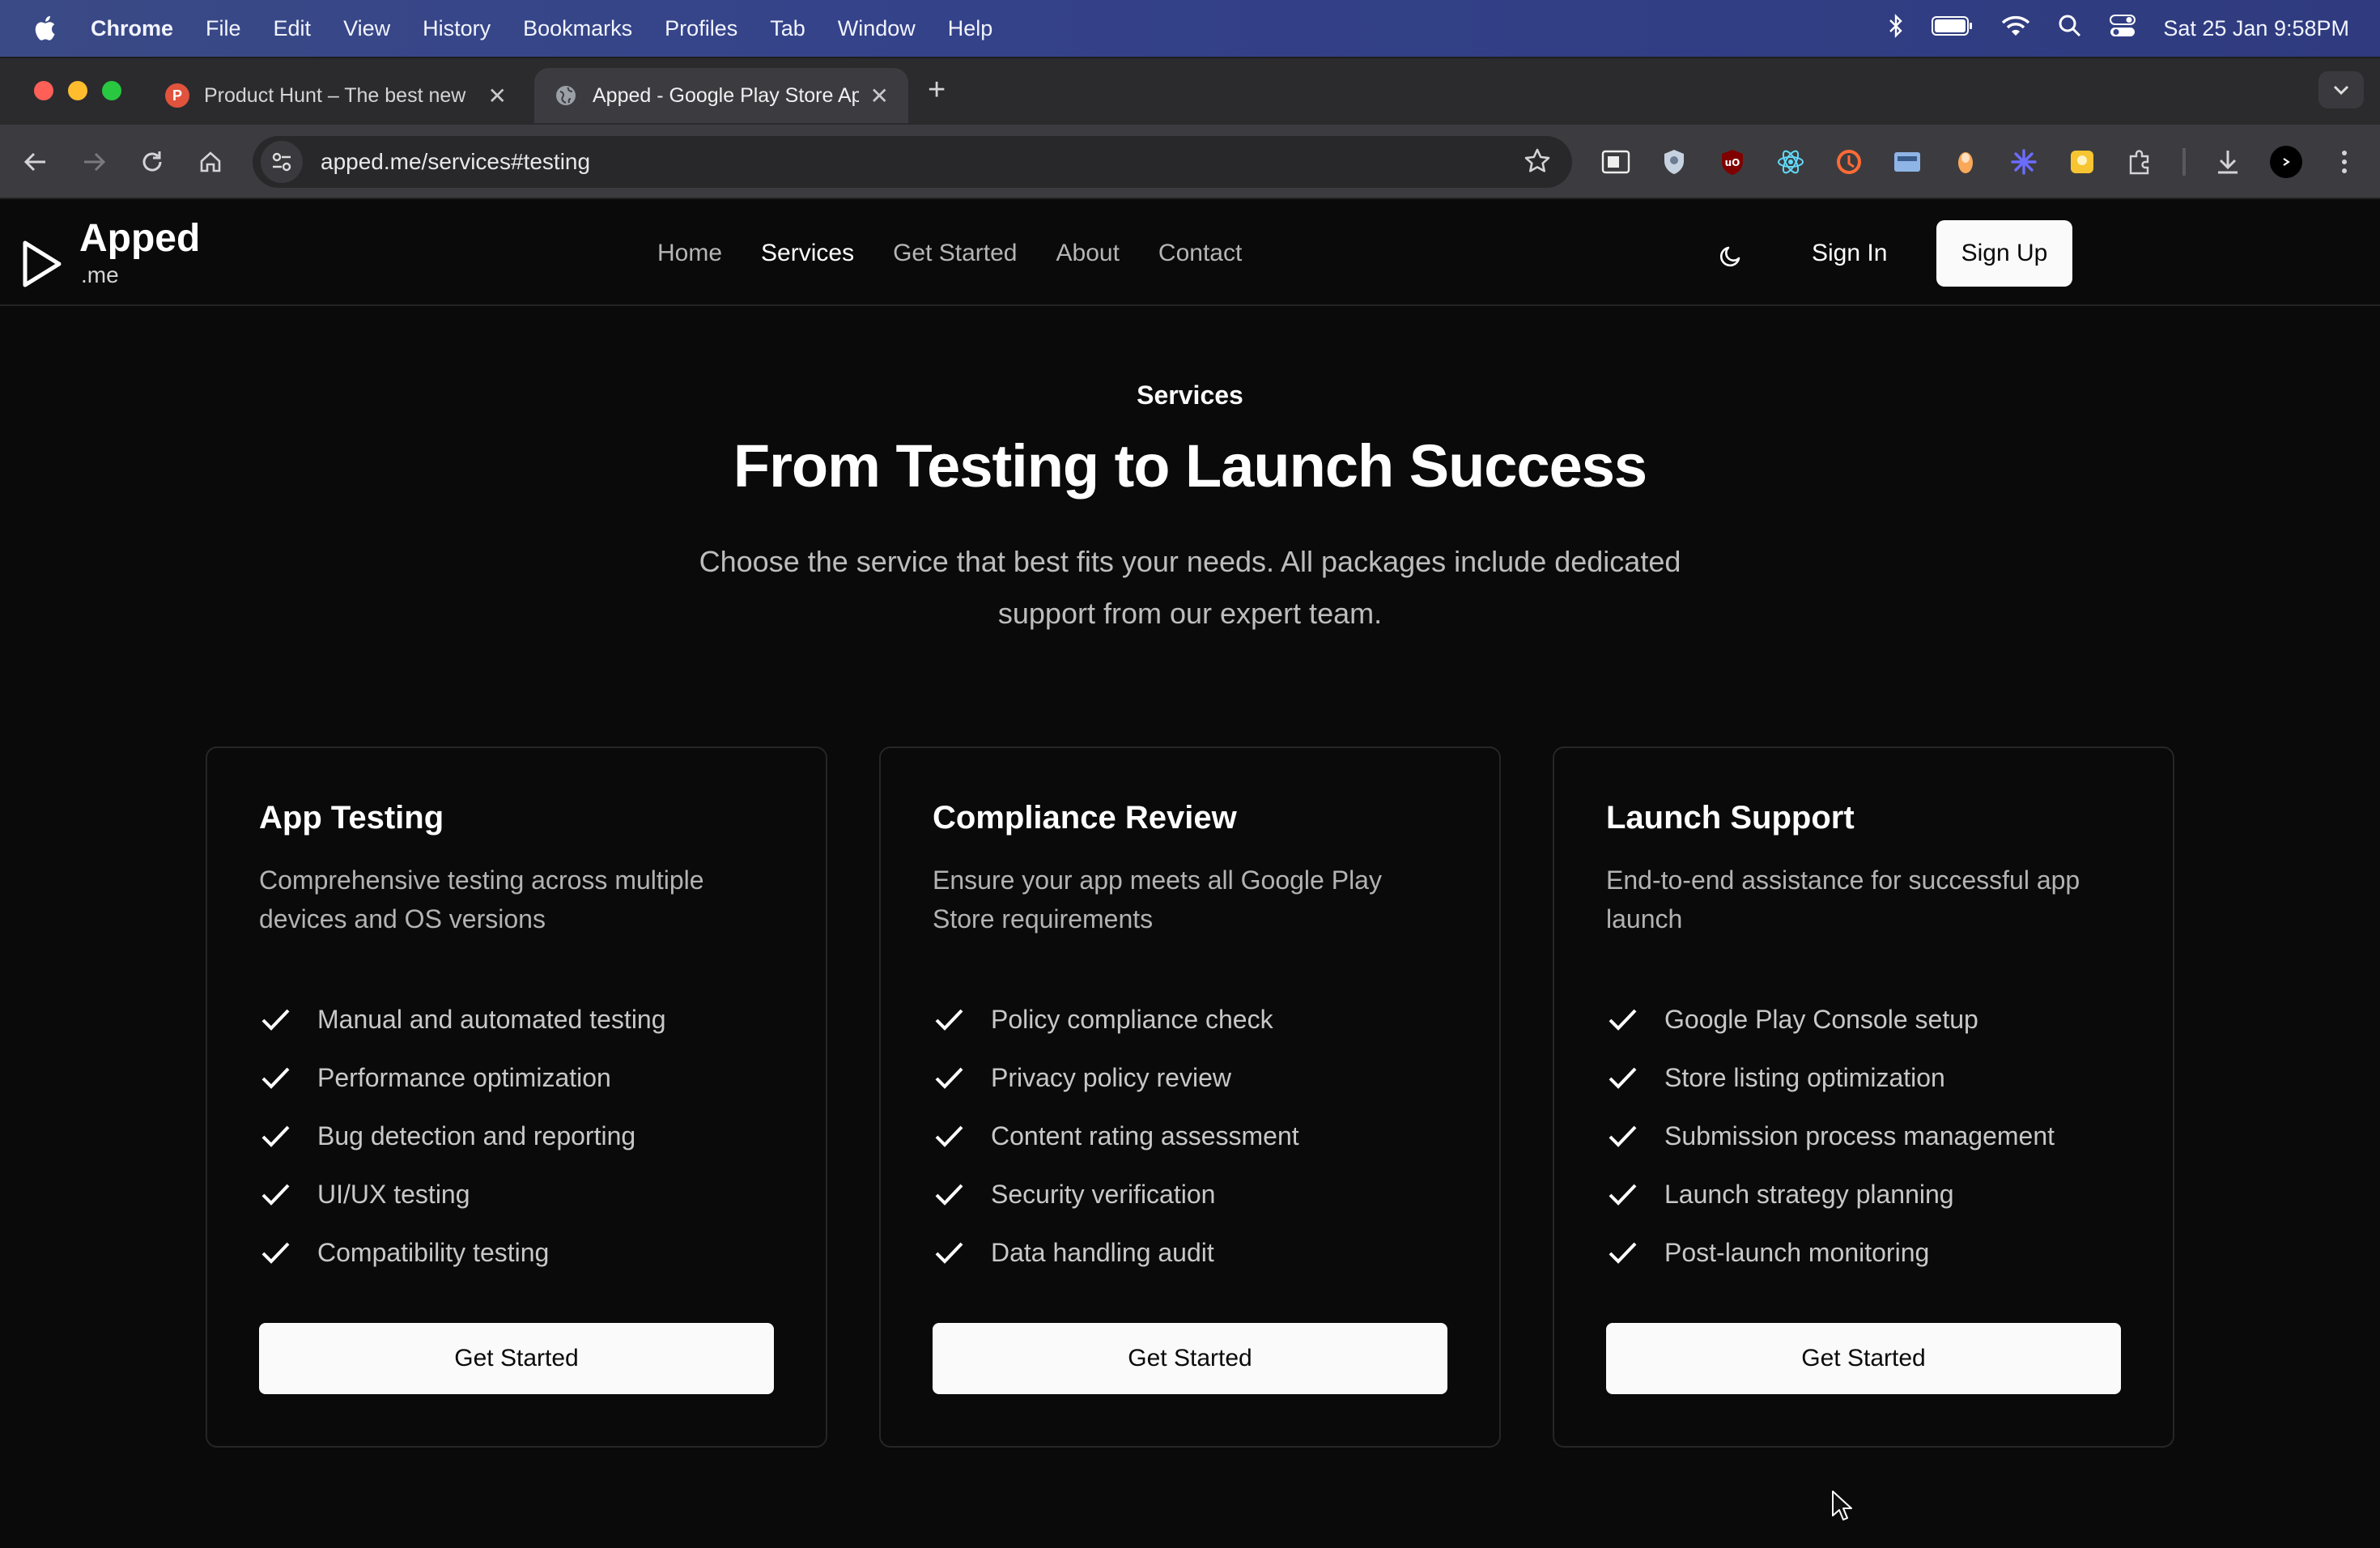  What do you see at coordinates (2341, 89) in the screenshot?
I see `tab-search-chevron-down-icon` at bounding box center [2341, 89].